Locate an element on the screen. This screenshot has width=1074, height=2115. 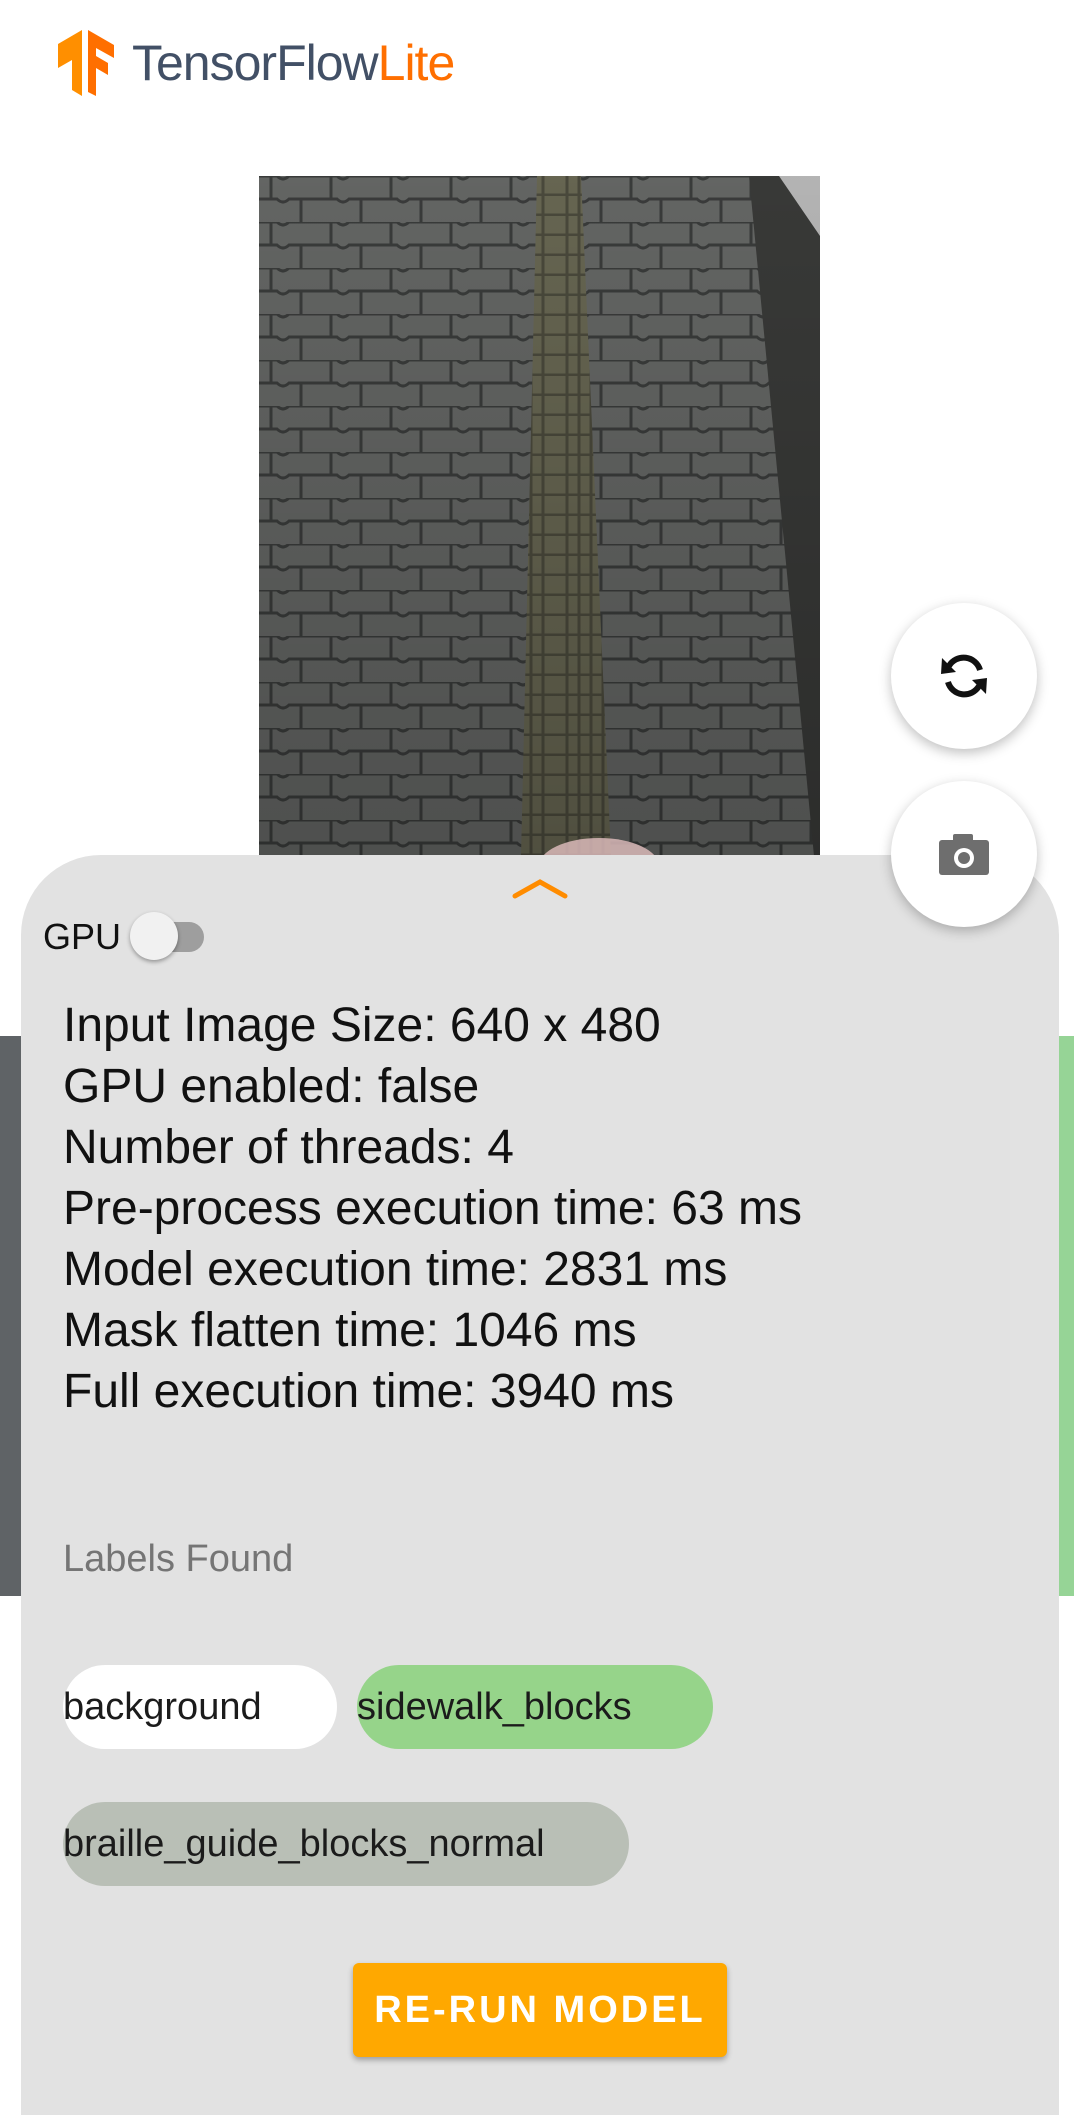
stat-gpu-enabled: GPU enabled: false is located at coordinates (271, 1086).